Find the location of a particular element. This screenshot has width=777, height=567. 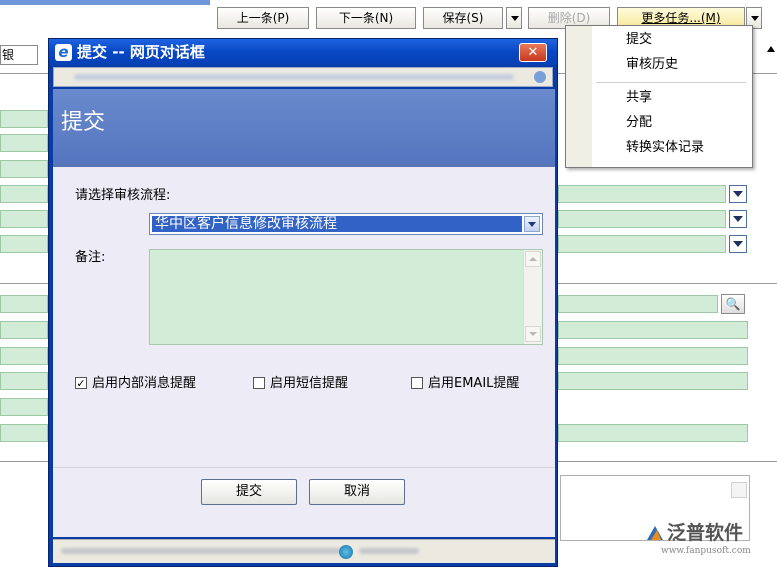

internal-message-checkbox: ✓ is located at coordinates (81, 383).